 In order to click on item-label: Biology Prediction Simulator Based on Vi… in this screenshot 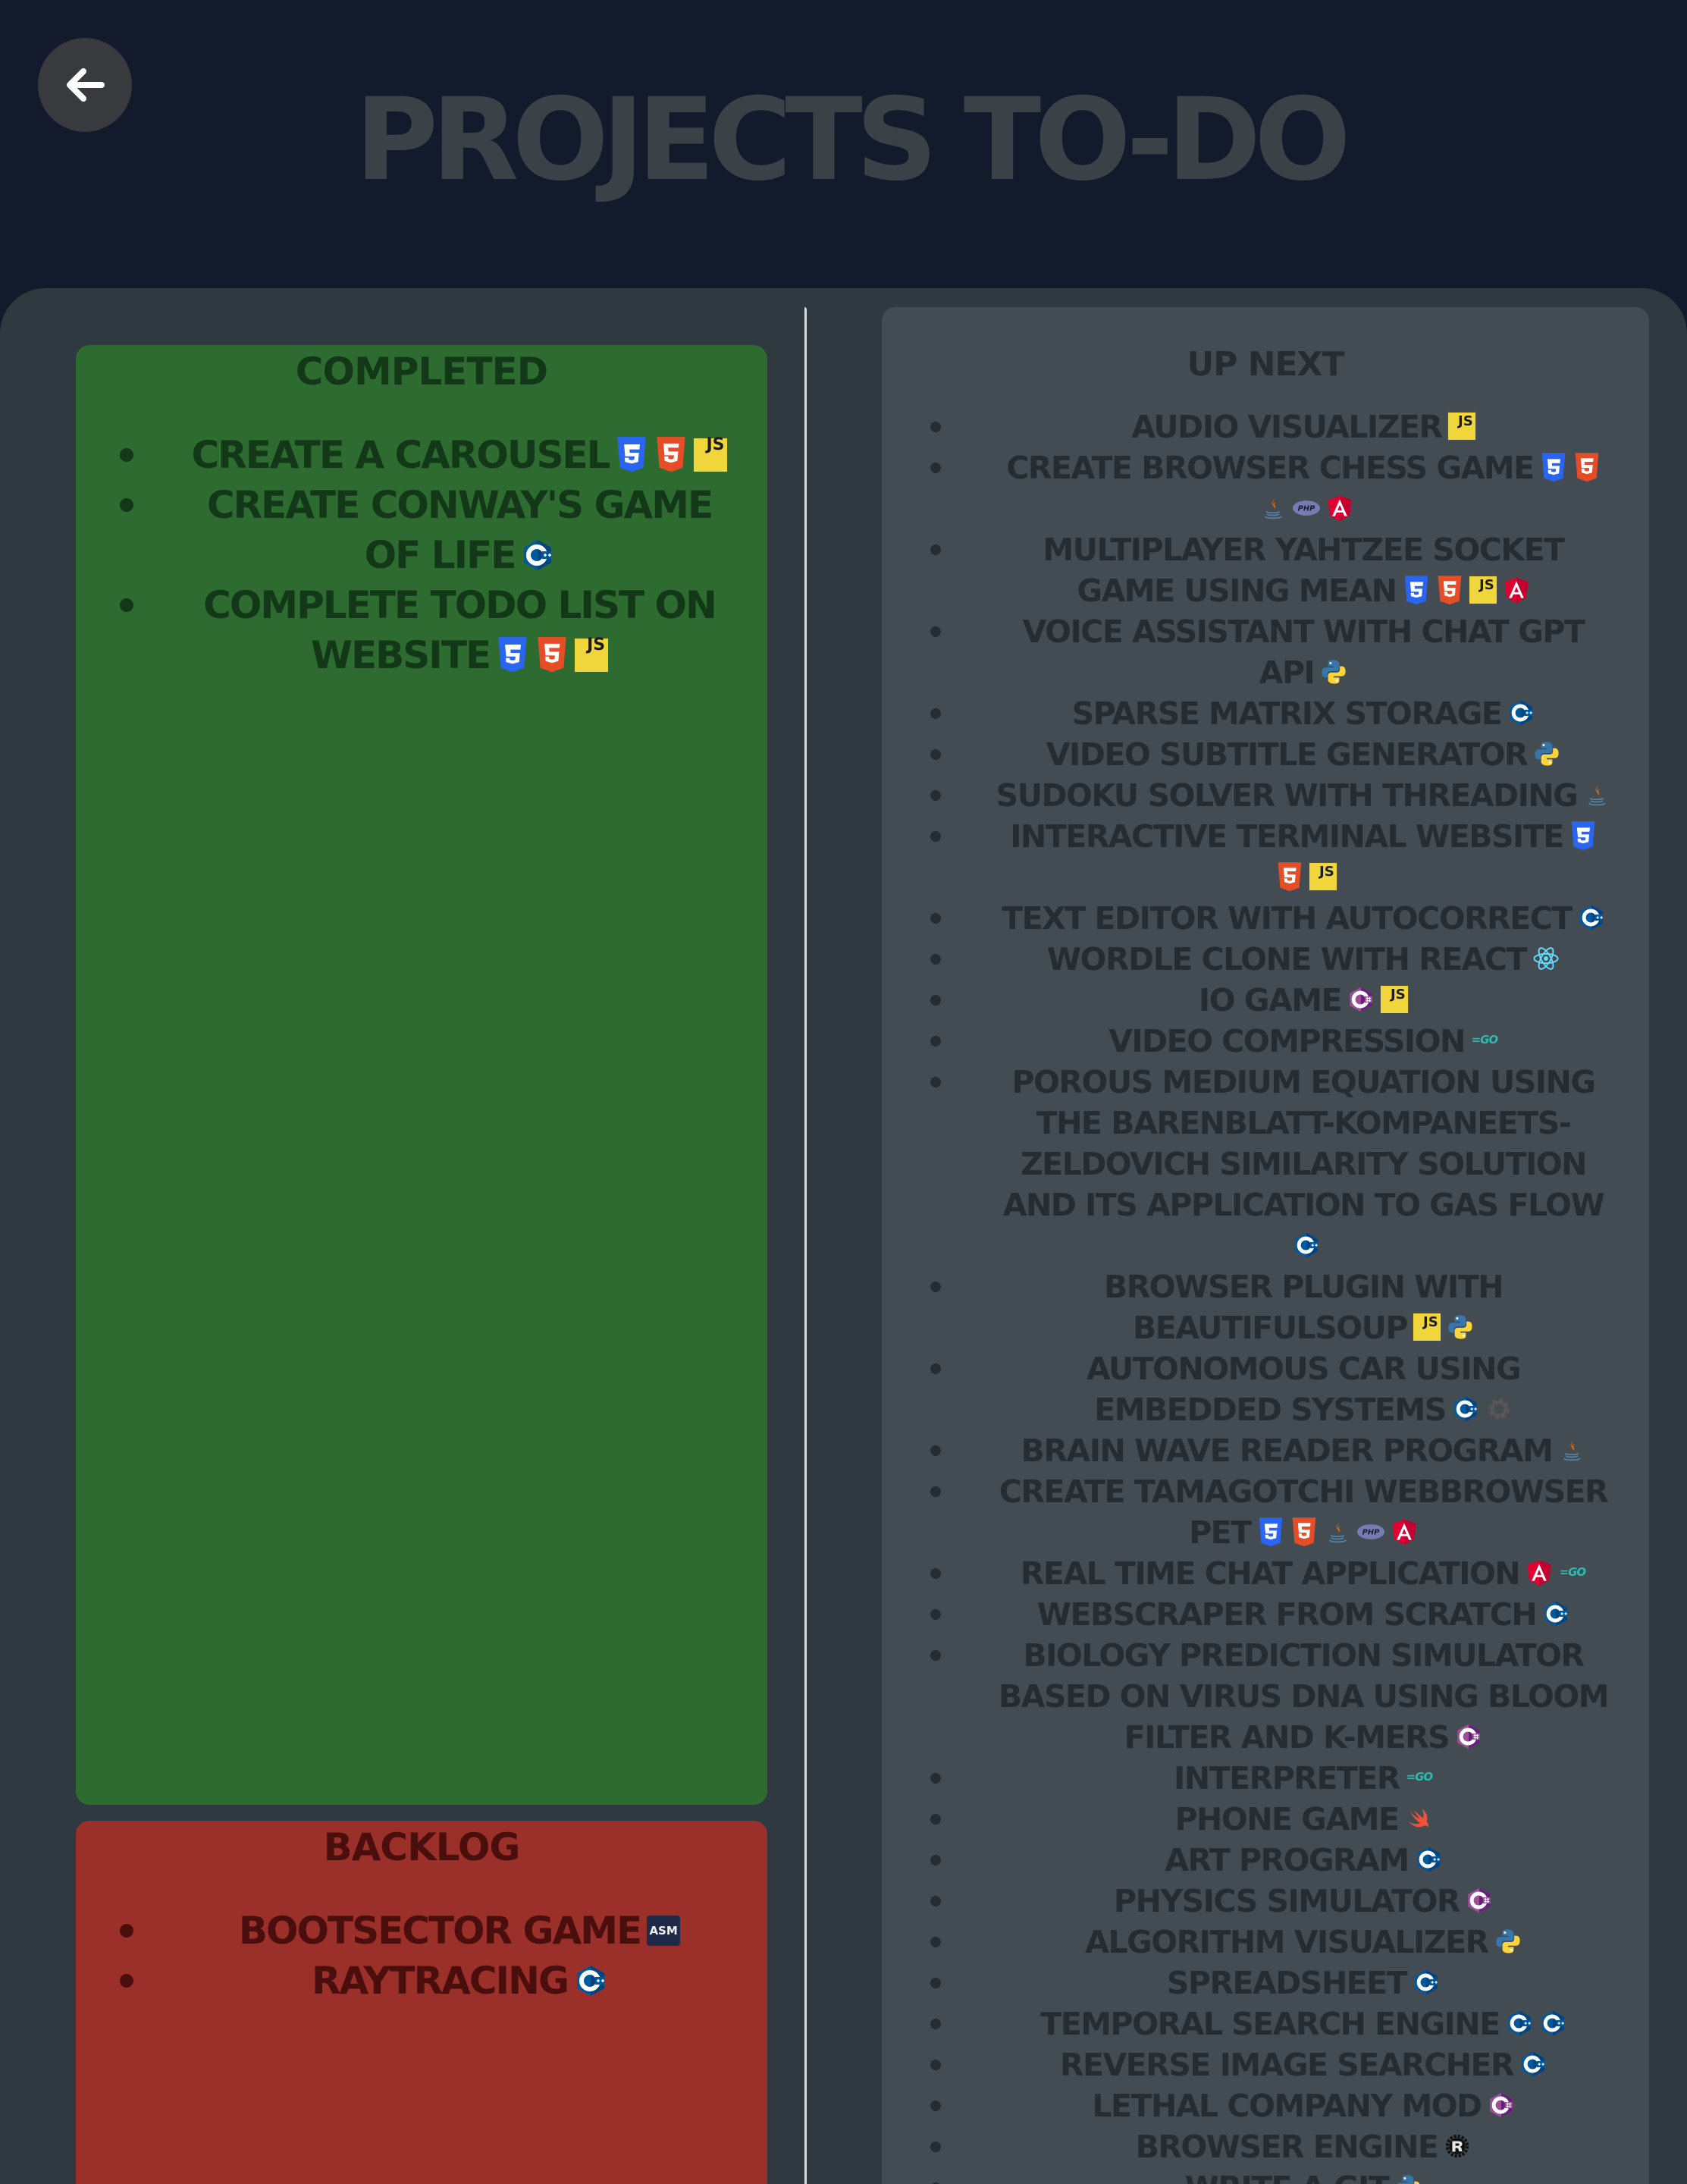, I will do `click(1304, 1696)`.